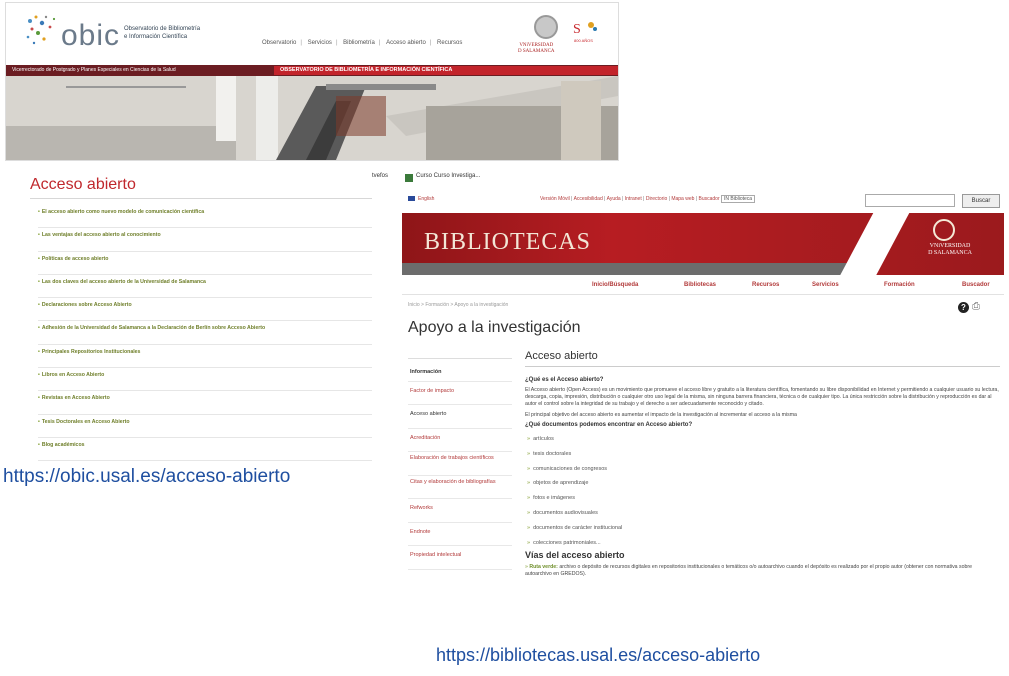  Describe the element at coordinates (765, 285) in the screenshot. I see `nav-recursos: Recursos` at that location.